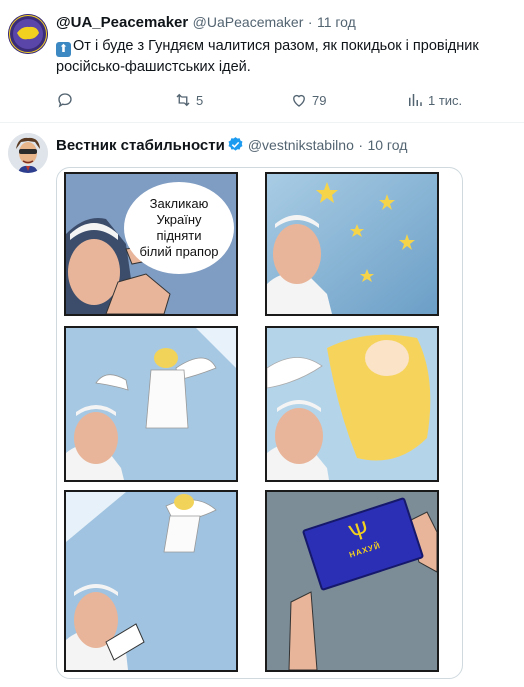 The width and height of the screenshot is (524, 687). I want to click on comic-panel-6: Ѱ НАХУЙ, so click(352, 581).